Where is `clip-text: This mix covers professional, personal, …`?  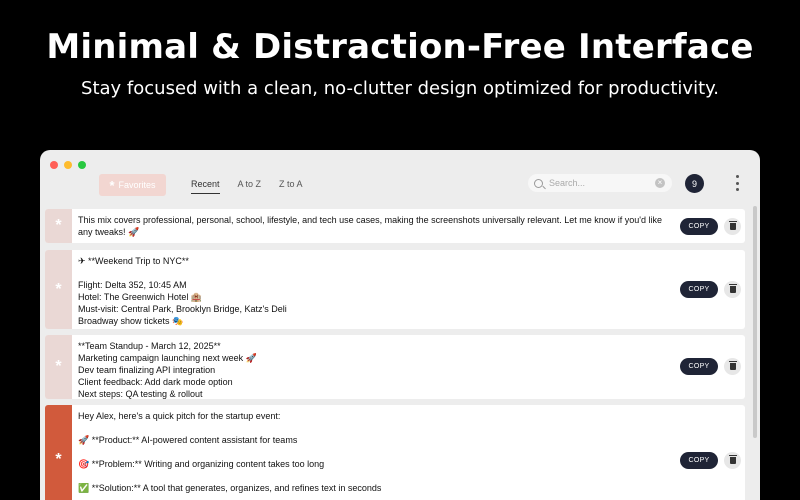
clip-text: This mix covers professional, personal, … is located at coordinates (376, 226).